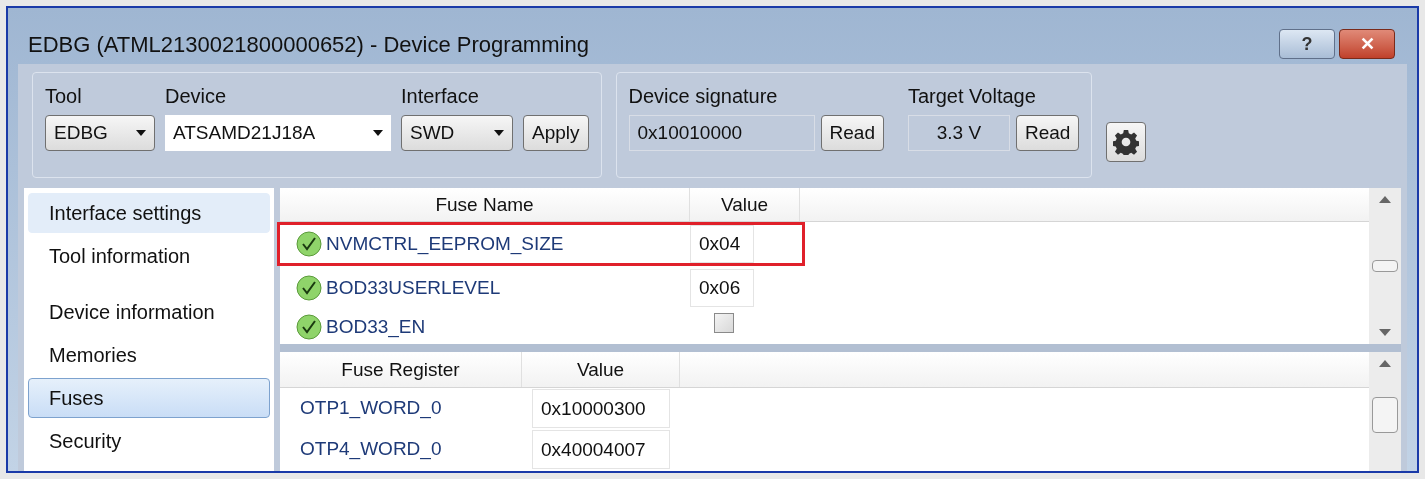 This screenshot has width=1425, height=479. What do you see at coordinates (149, 355) in the screenshot?
I see `sidebar-item: Memories` at bounding box center [149, 355].